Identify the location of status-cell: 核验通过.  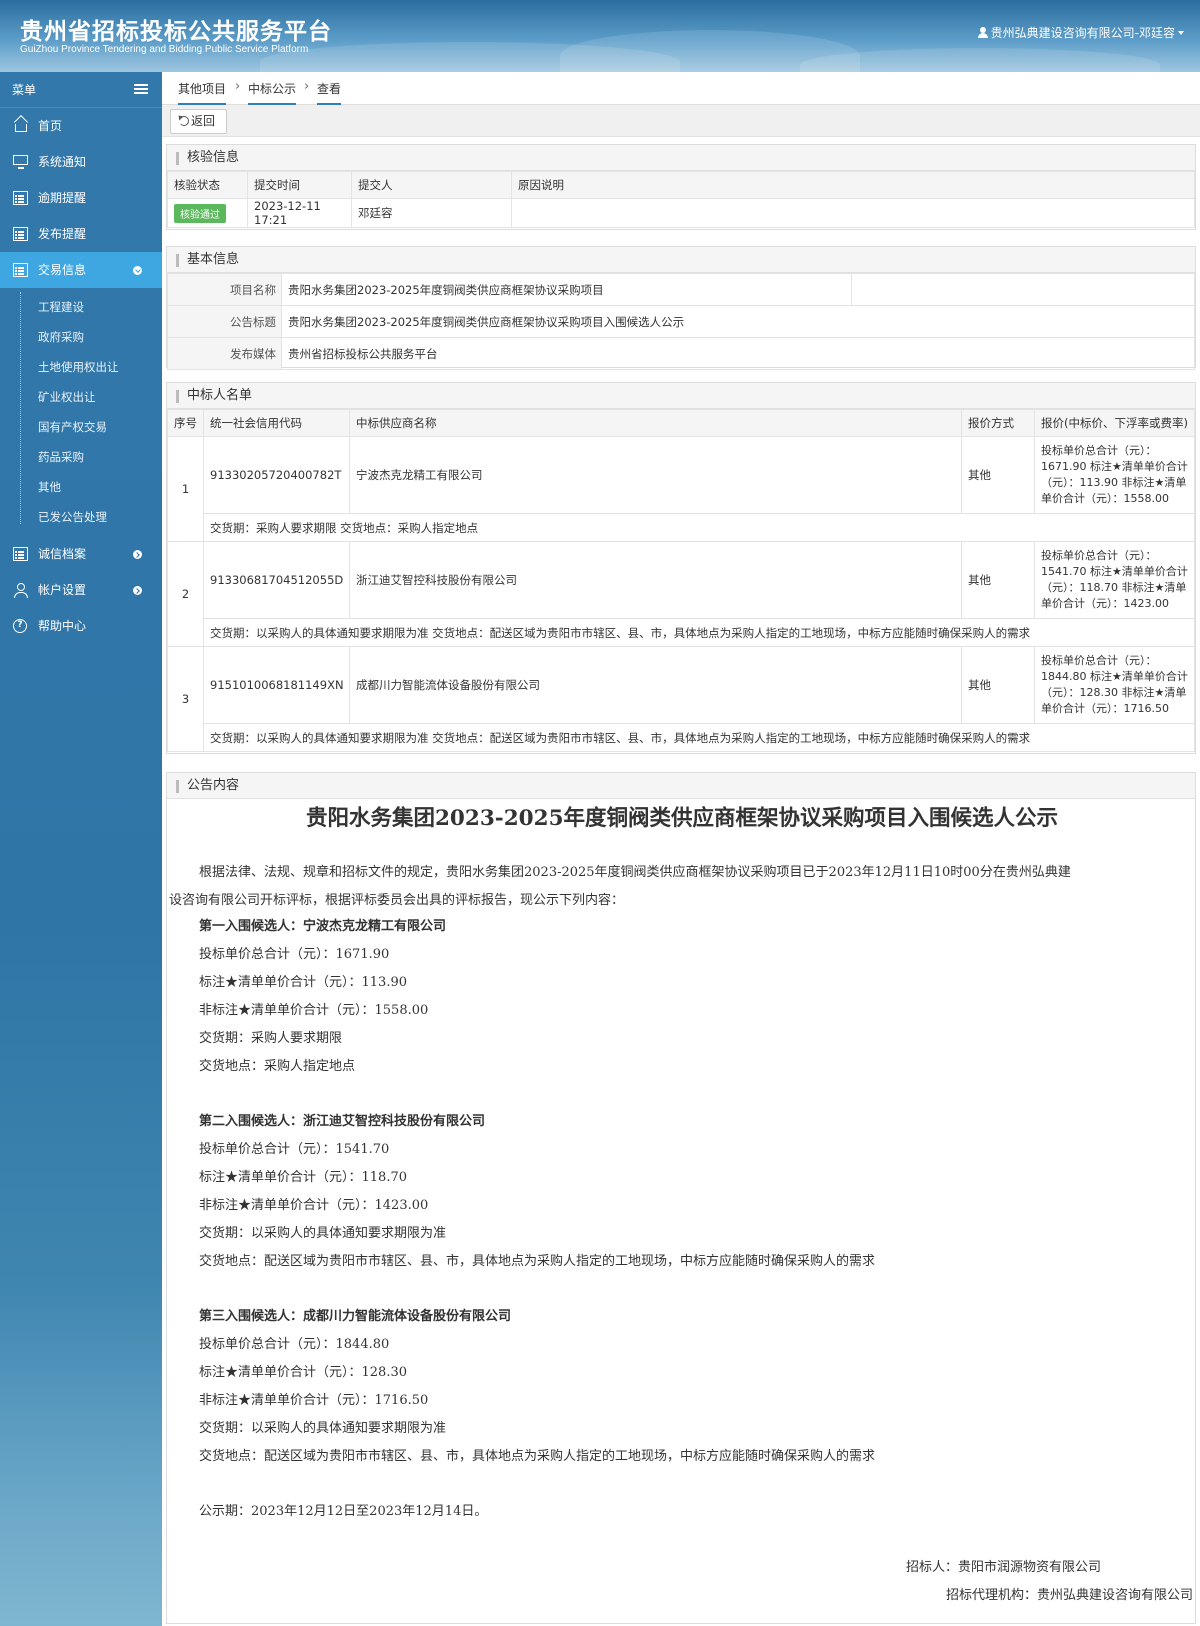
(207, 213).